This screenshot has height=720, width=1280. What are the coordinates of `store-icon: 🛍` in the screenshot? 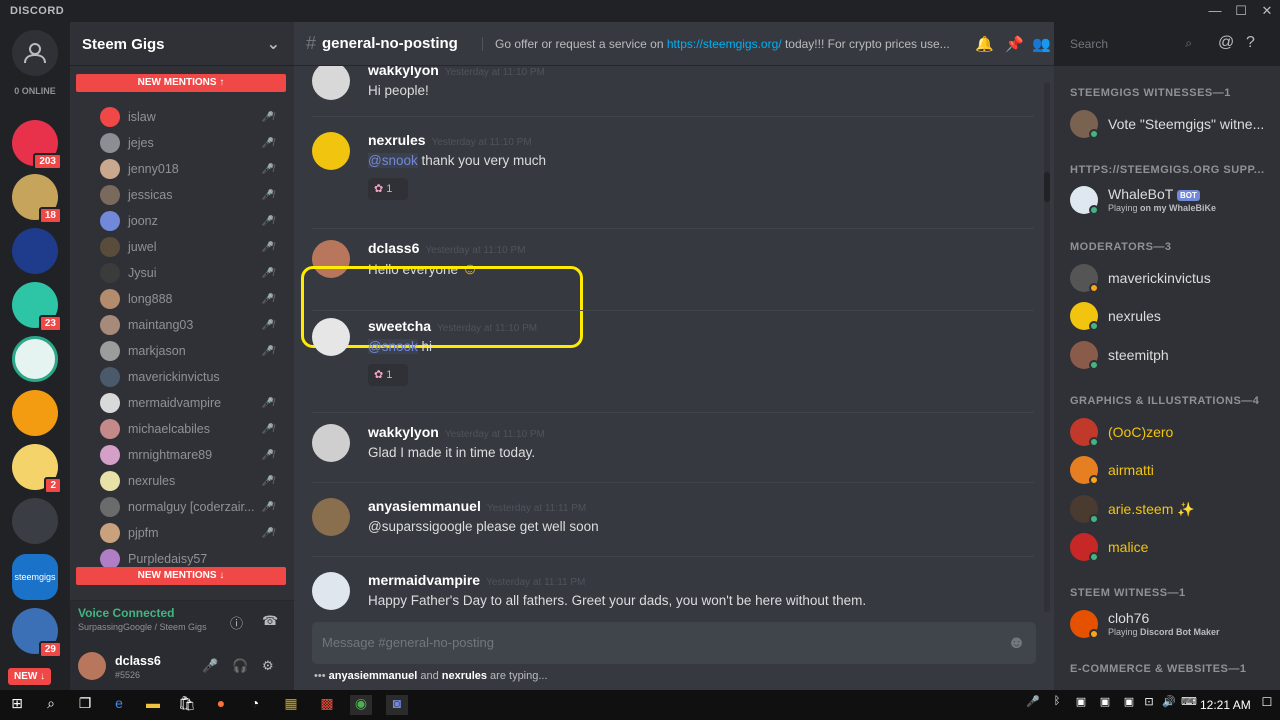 It's located at (187, 705).